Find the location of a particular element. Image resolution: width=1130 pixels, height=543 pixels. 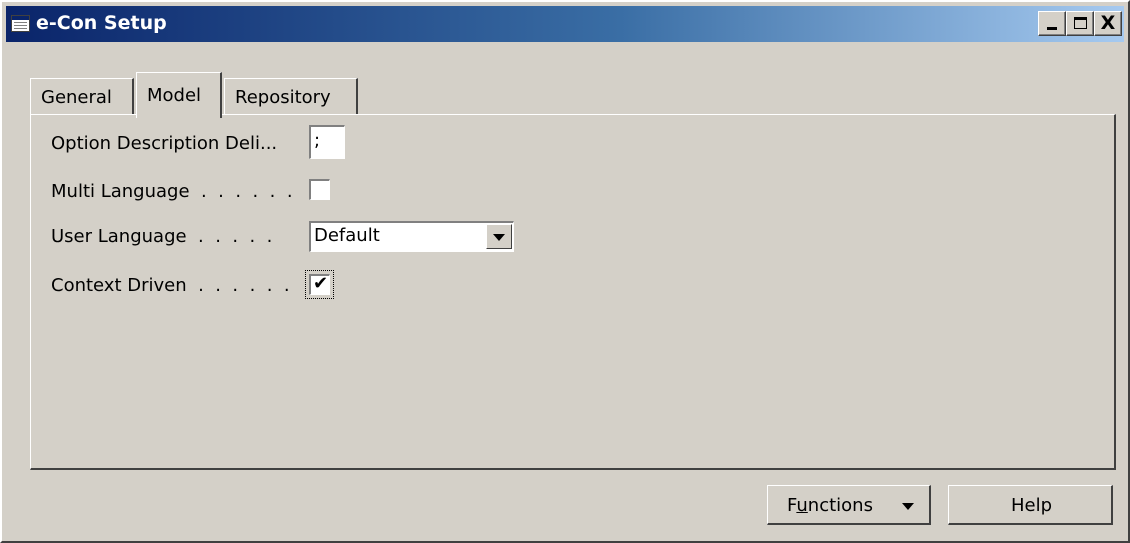

user-language-value: Default is located at coordinates (347, 235).